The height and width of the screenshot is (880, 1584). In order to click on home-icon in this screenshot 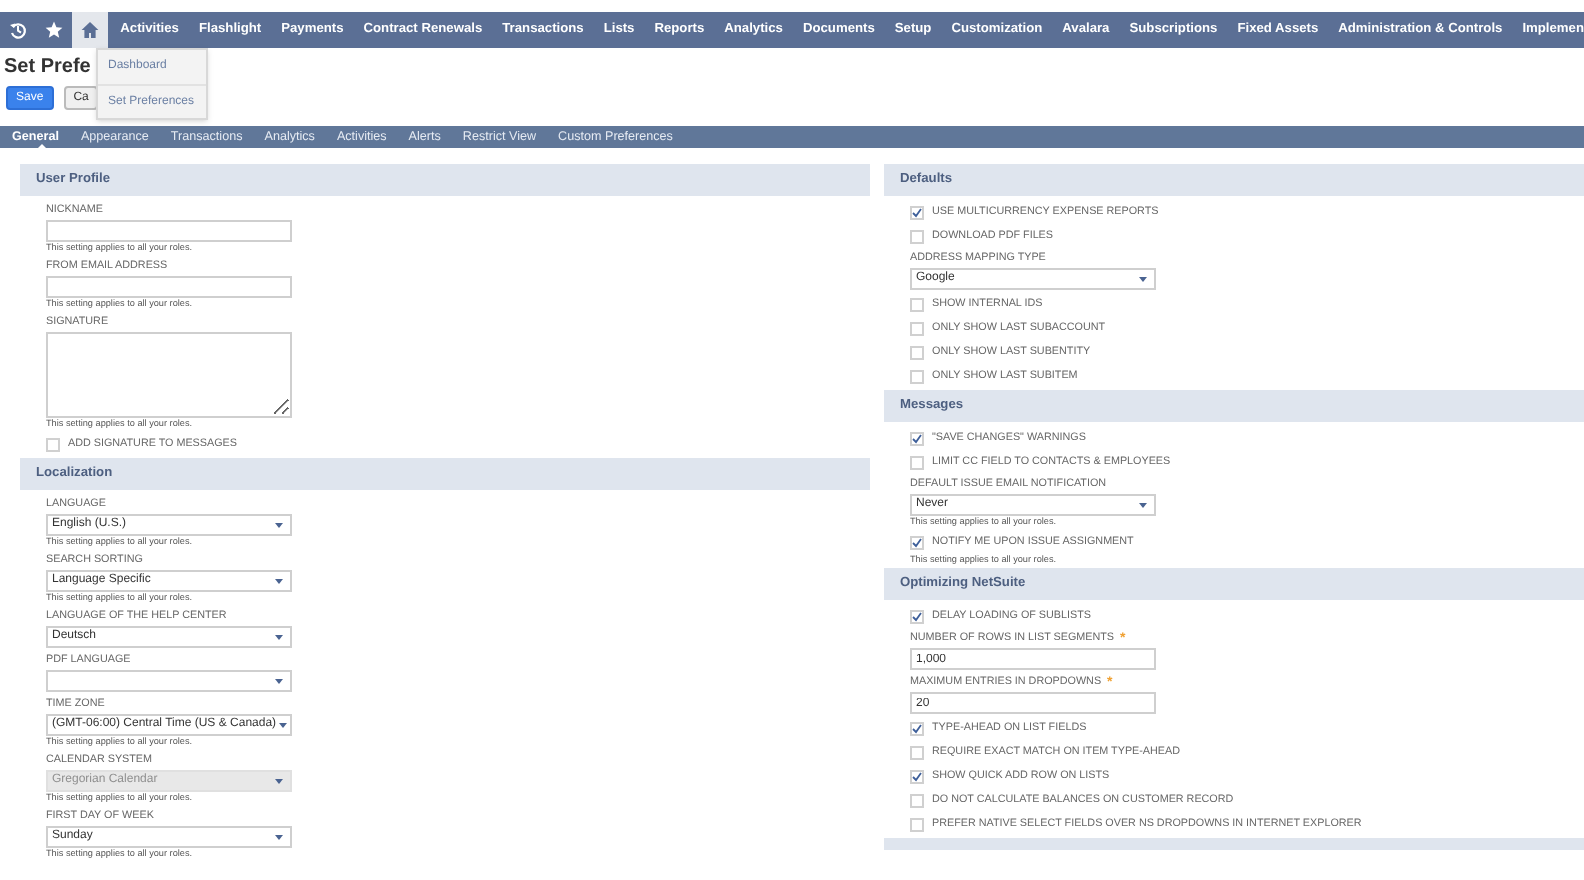, I will do `click(90, 30)`.